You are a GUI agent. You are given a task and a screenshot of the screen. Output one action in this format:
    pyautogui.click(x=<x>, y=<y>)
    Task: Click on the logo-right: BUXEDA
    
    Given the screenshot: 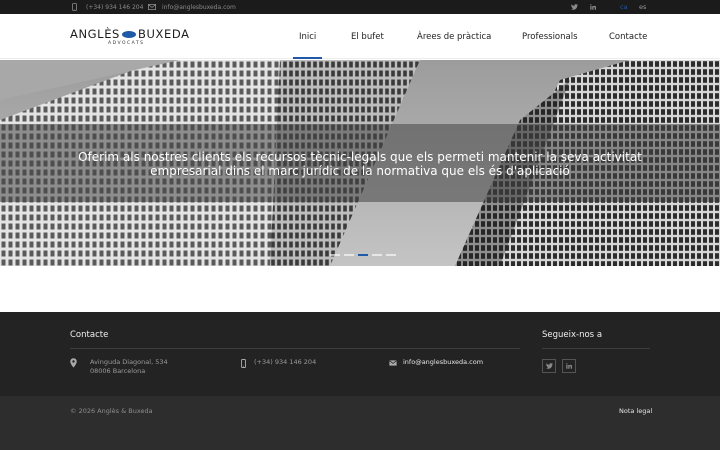 What is the action you would take?
    pyautogui.click(x=163, y=34)
    